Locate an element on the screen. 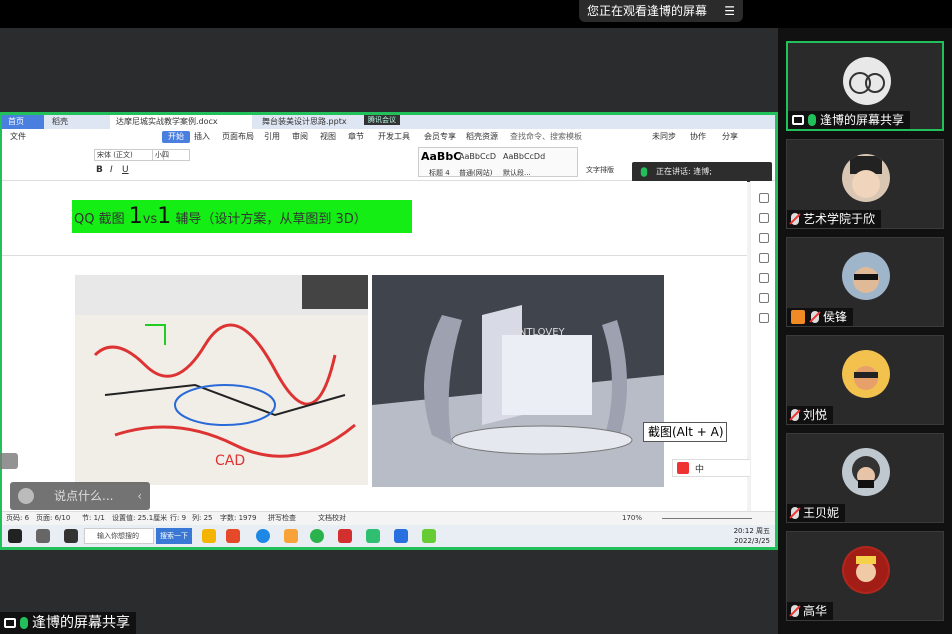 This screenshot has height=634, width=952. participant-name: 王贝妮 is located at coordinates (821, 513).